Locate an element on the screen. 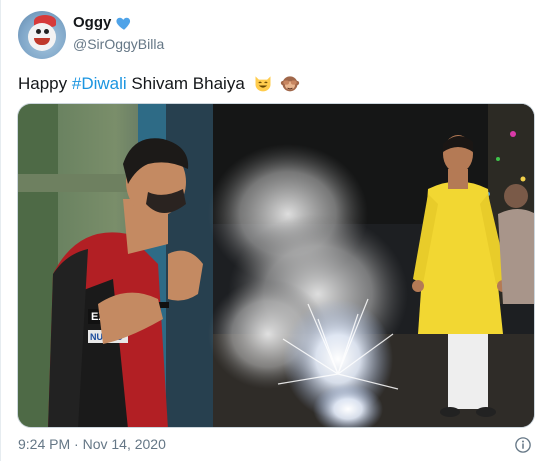 The height and width of the screenshot is (461, 553). user-handle: @SirOggyBilla is located at coordinates (118, 44).